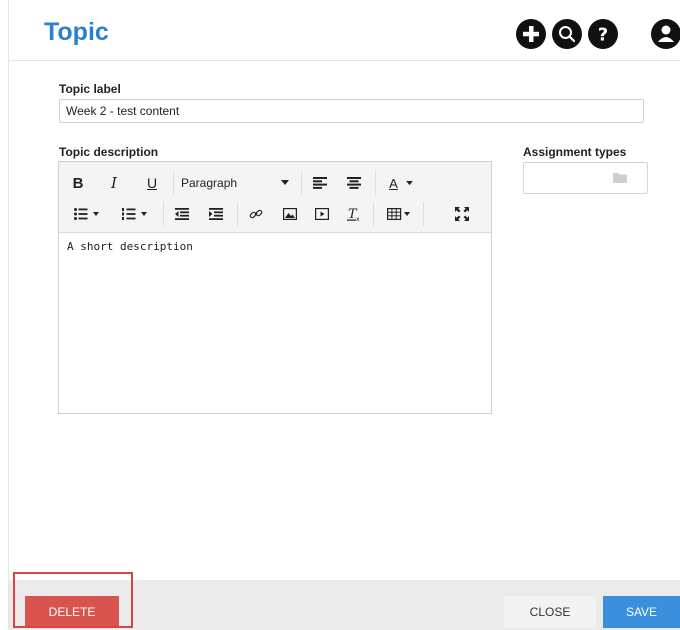 Image resolution: width=680 pixels, height=630 pixels. Describe the element at coordinates (575, 152) in the screenshot. I see `assignment-types-caption: Assignment types` at that location.